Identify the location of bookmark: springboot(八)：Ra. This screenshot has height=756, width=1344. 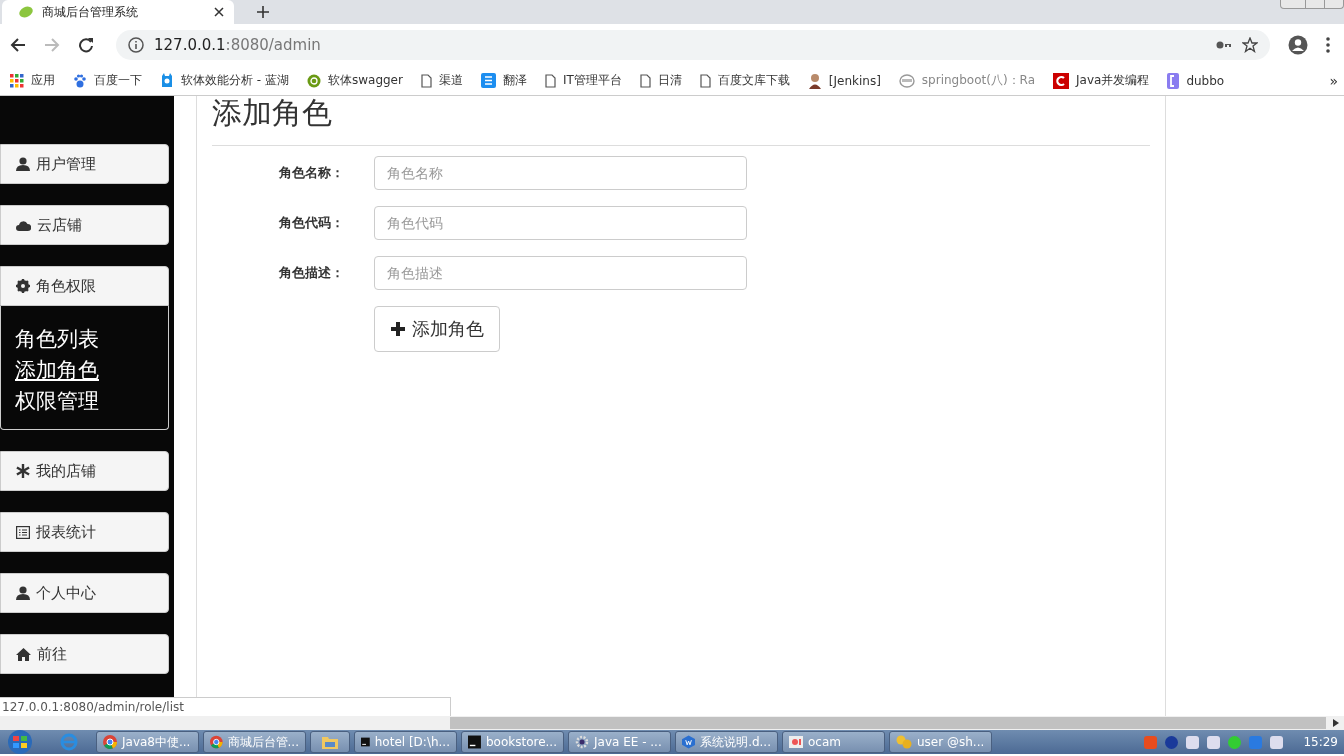
(966, 80).